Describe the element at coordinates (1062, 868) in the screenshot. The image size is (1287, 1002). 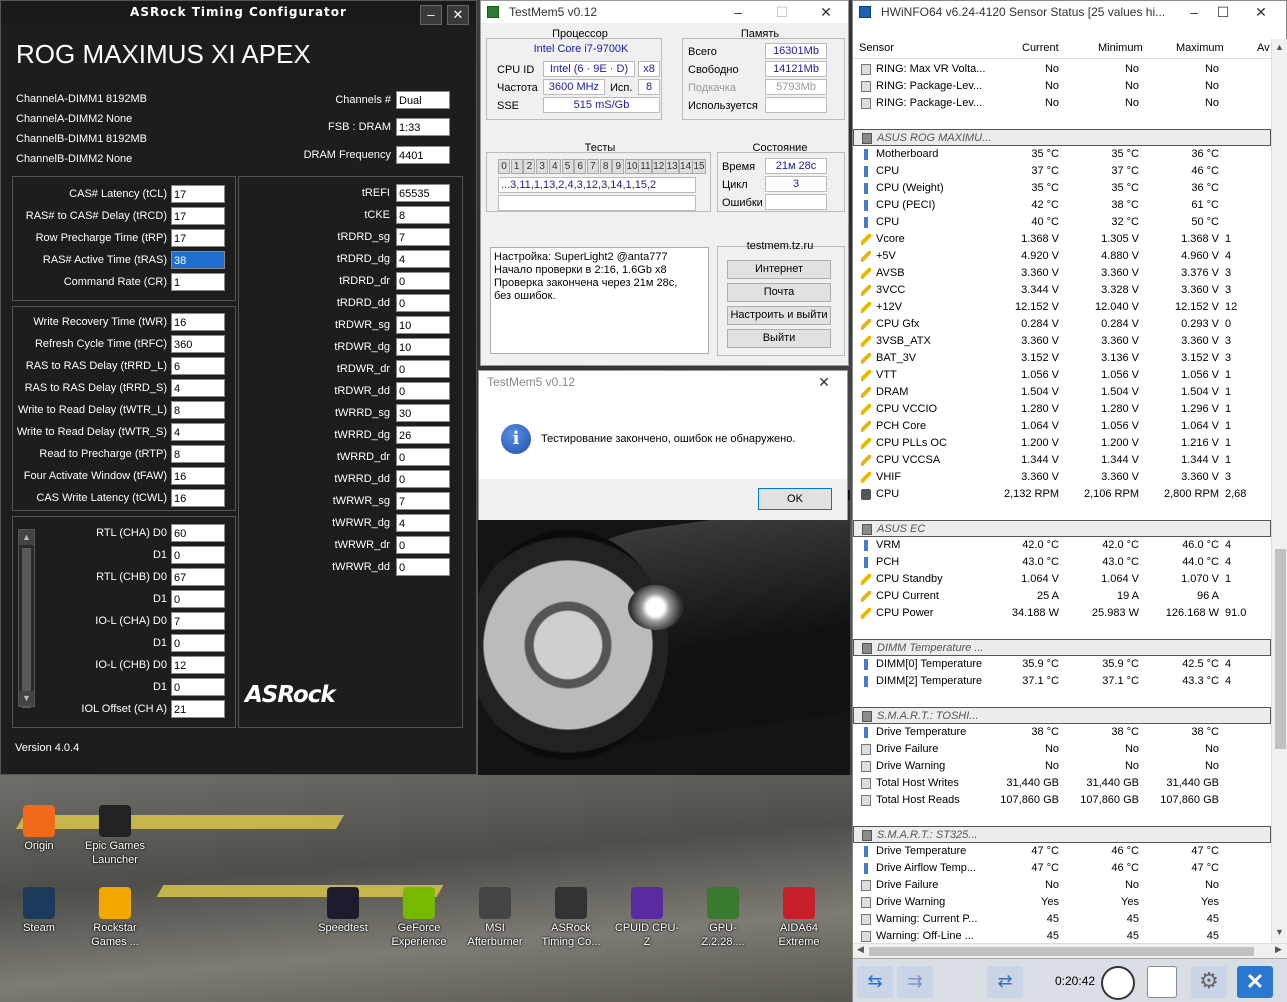
I see `sensor-row: Drive Airflow Temp... 47 °C 46 °C 47 °C` at that location.